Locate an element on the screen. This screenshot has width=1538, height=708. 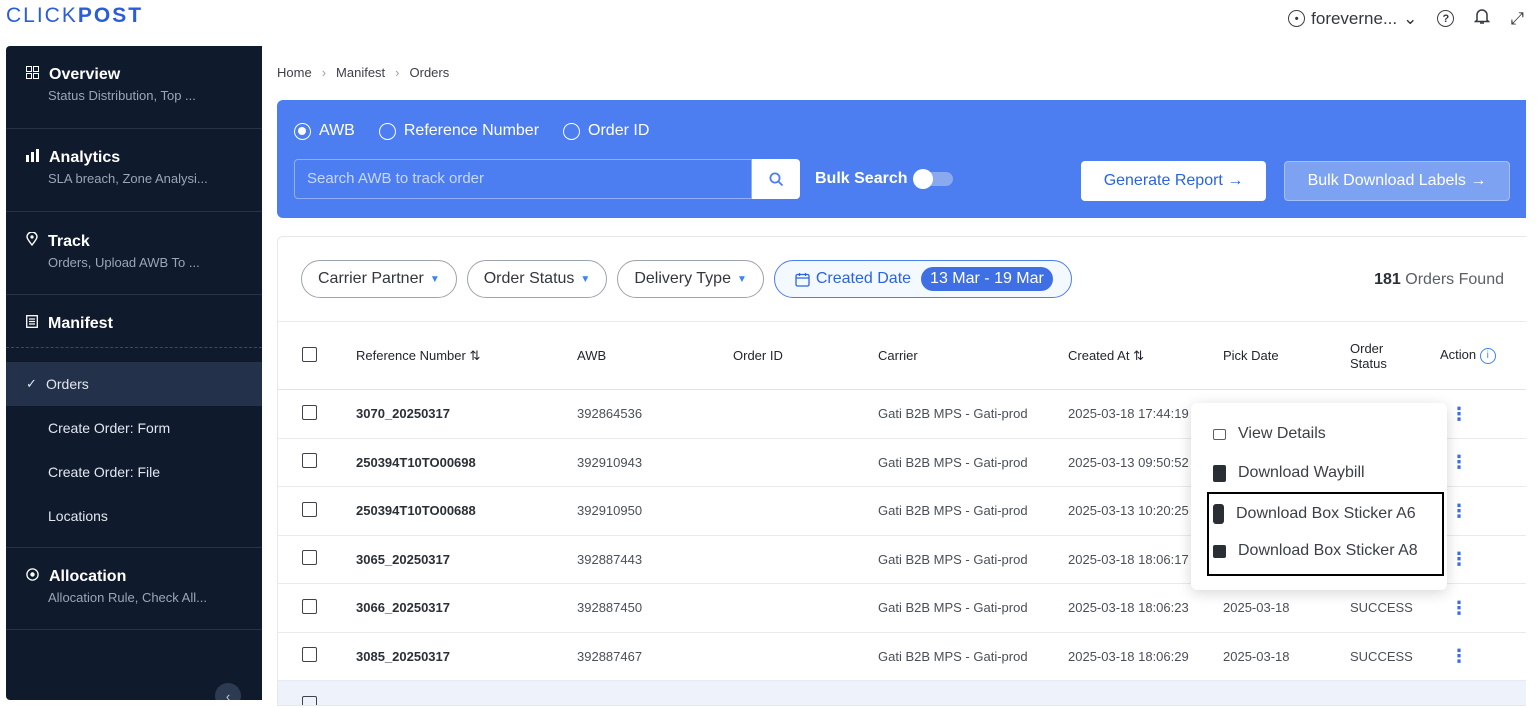
menu-item-label: Download Box Sticker A8 is located at coordinates (1328, 550).